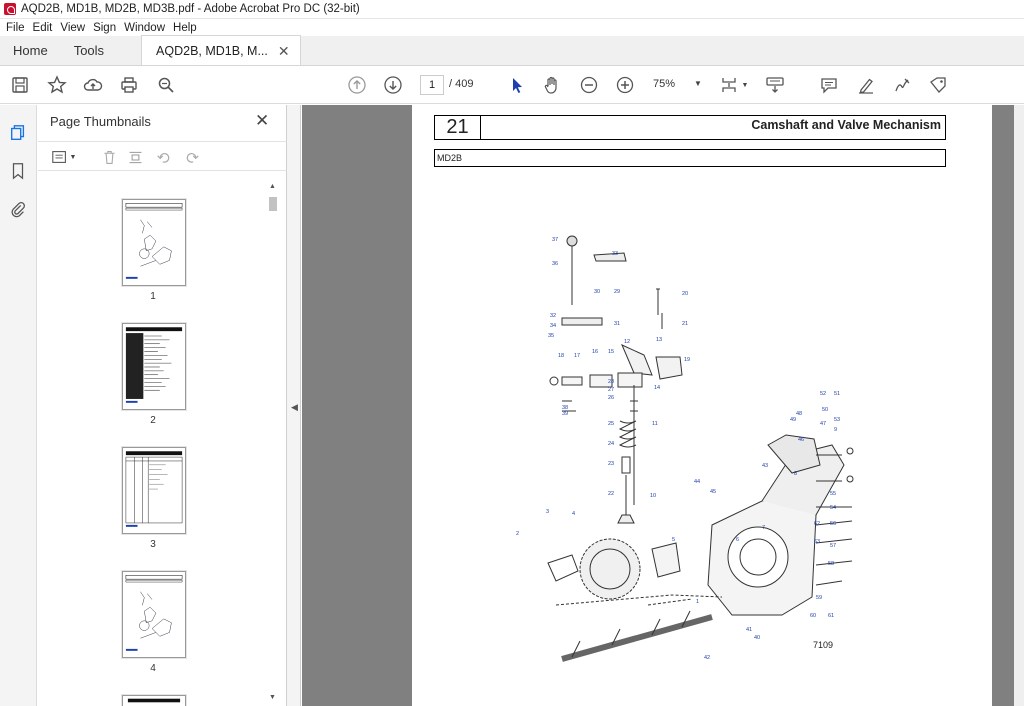 The height and width of the screenshot is (706, 1024). What do you see at coordinates (833, 524) in the screenshot?
I see `callout-number: 56` at bounding box center [833, 524].